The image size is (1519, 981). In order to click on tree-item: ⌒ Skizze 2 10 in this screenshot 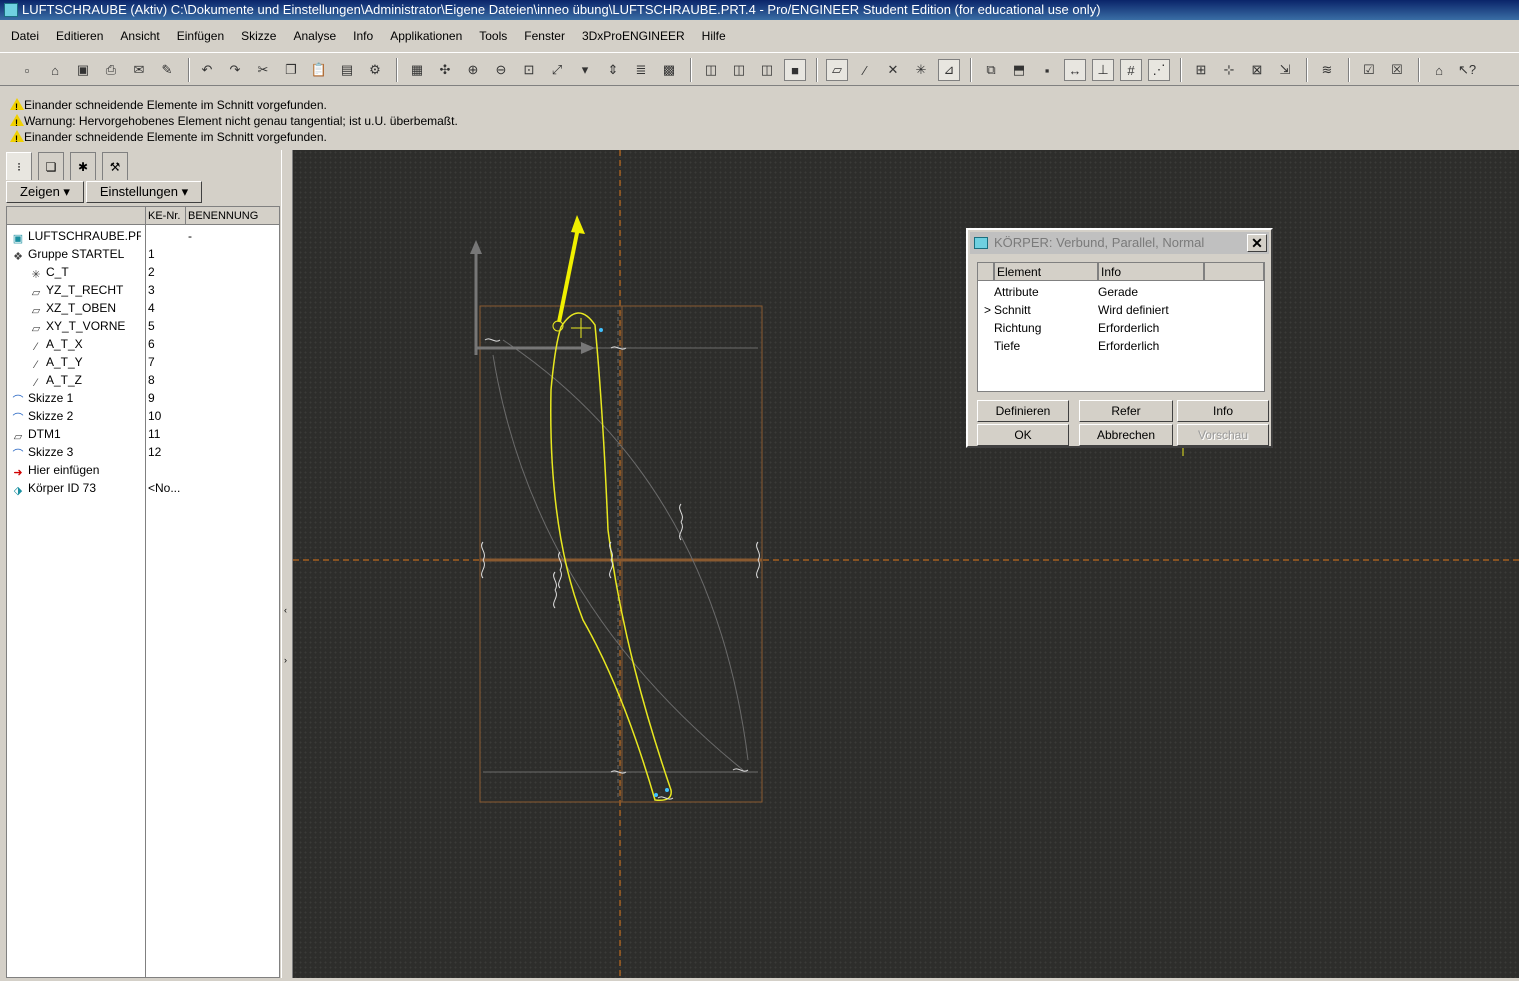, I will do `click(143, 416)`.